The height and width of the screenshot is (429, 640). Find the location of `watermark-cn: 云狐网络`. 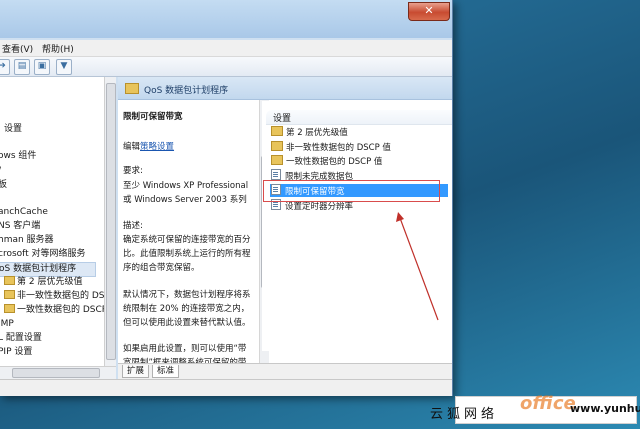

watermark-cn: 云狐网络 is located at coordinates (464, 414).